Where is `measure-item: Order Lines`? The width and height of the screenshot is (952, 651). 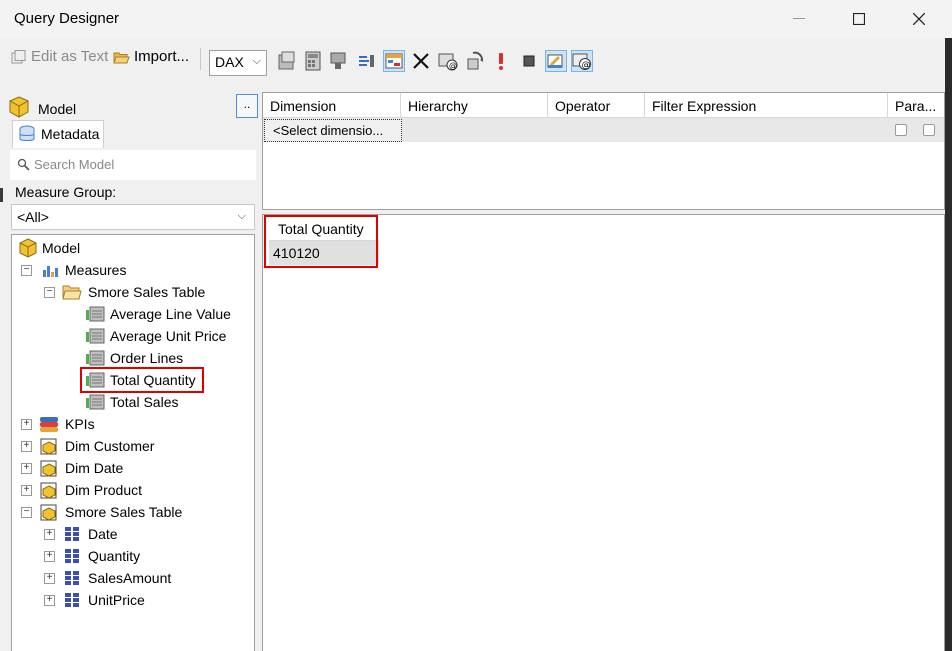 measure-item: Order Lines is located at coordinates (134, 358).